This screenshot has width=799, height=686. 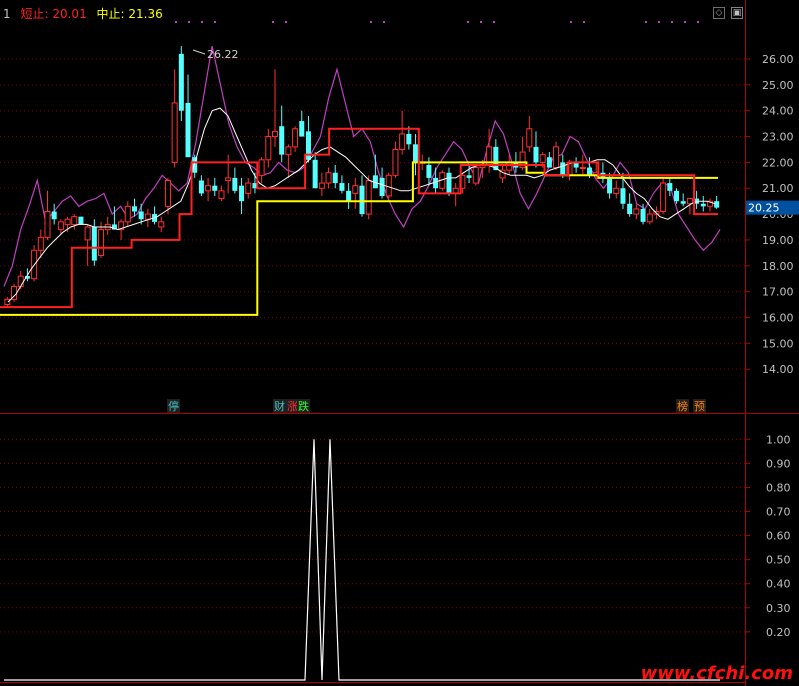 What do you see at coordinates (279, 406) in the screenshot?
I see `event-marker: 财` at bounding box center [279, 406].